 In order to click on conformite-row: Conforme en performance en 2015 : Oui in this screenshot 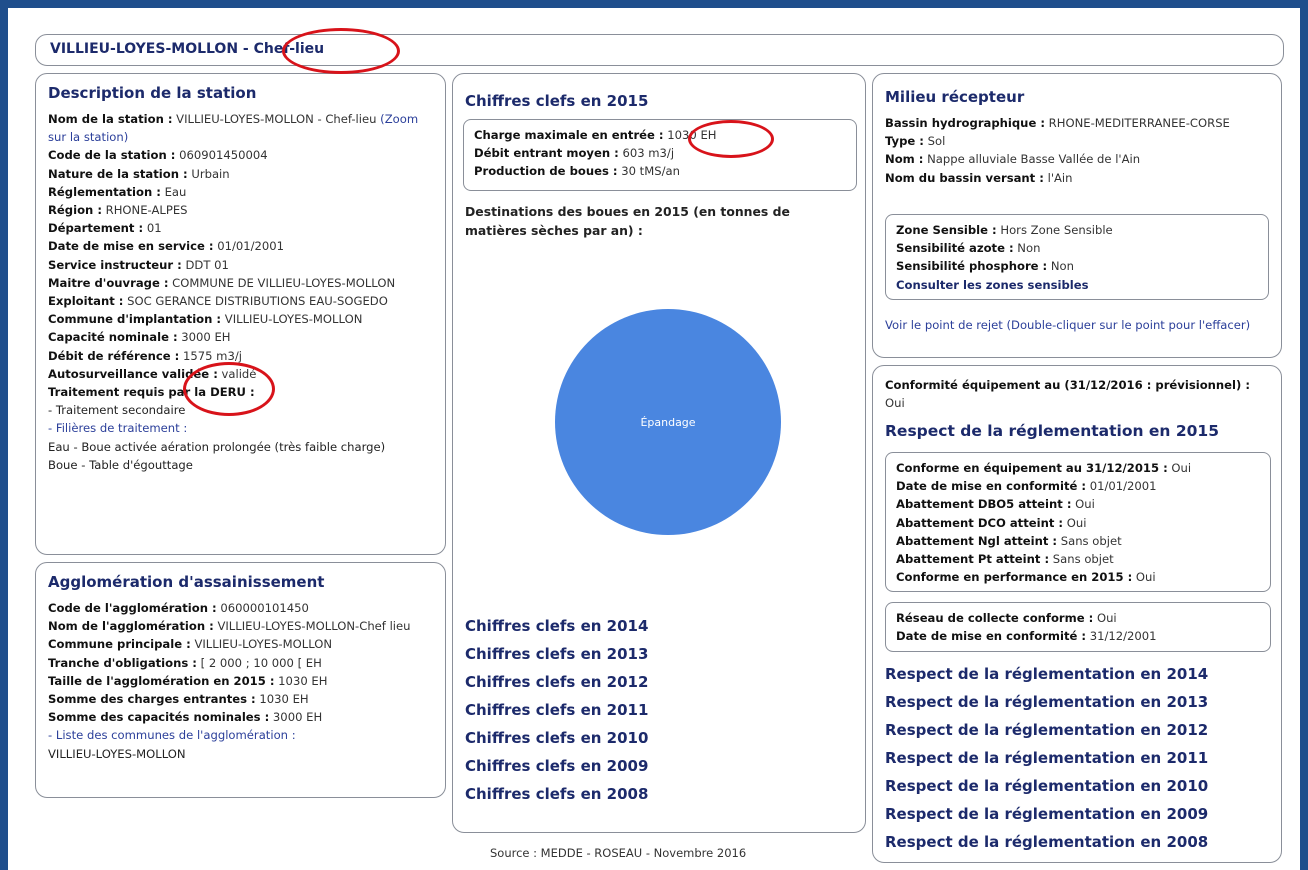, I will do `click(1078, 577)`.